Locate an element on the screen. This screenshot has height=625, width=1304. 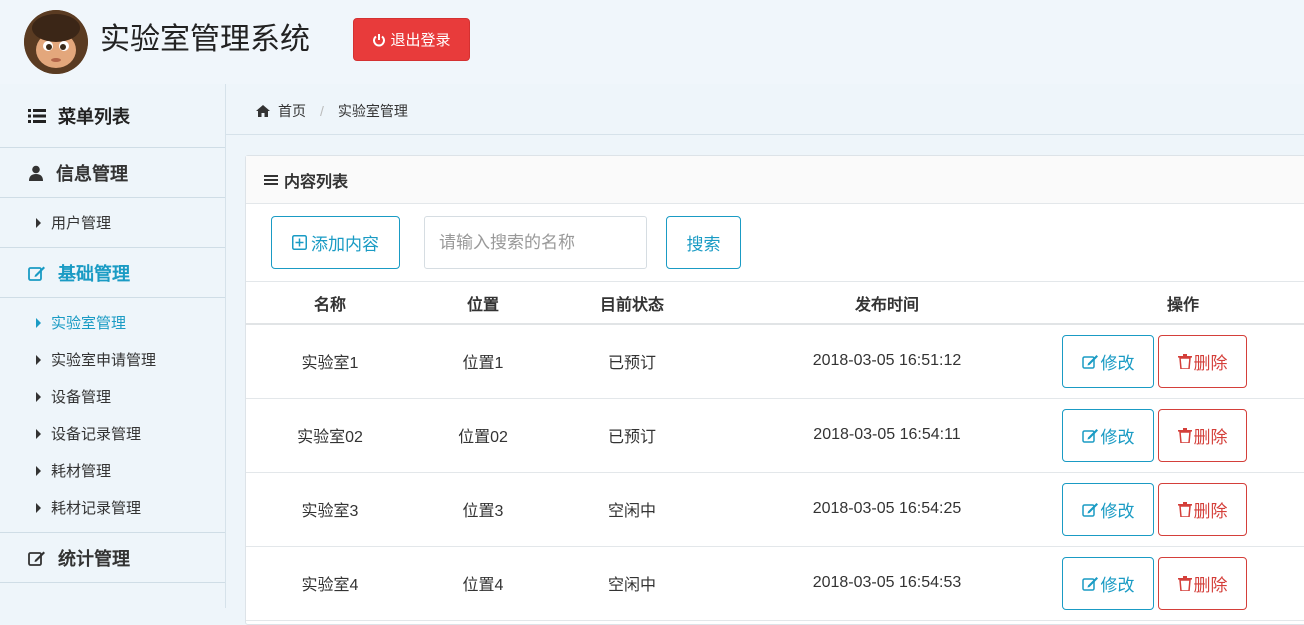
cell-location: 位置1 is located at coordinates (483, 361).